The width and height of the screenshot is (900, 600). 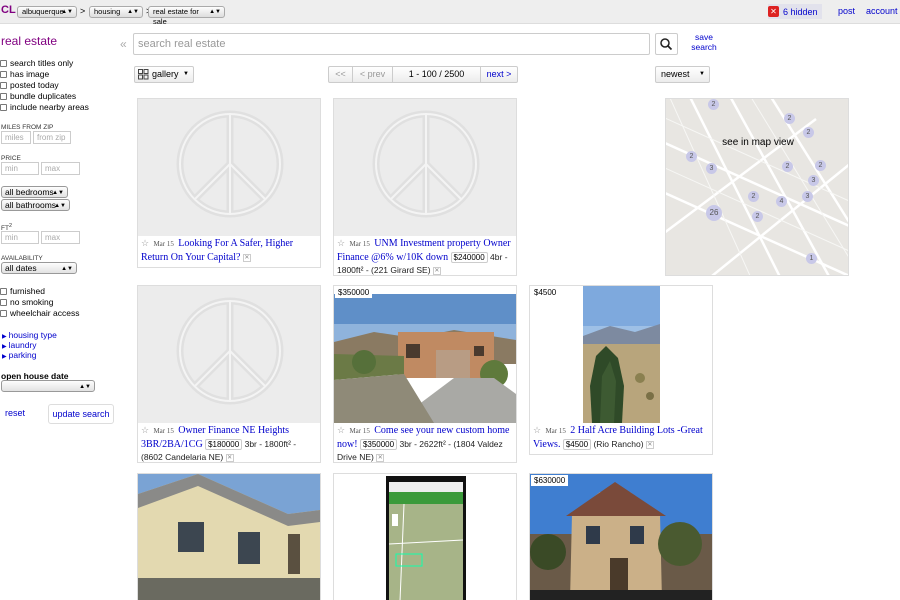 What do you see at coordinates (19, 345) in the screenshot?
I see `toggle-laundry: ▶ laundry` at bounding box center [19, 345].